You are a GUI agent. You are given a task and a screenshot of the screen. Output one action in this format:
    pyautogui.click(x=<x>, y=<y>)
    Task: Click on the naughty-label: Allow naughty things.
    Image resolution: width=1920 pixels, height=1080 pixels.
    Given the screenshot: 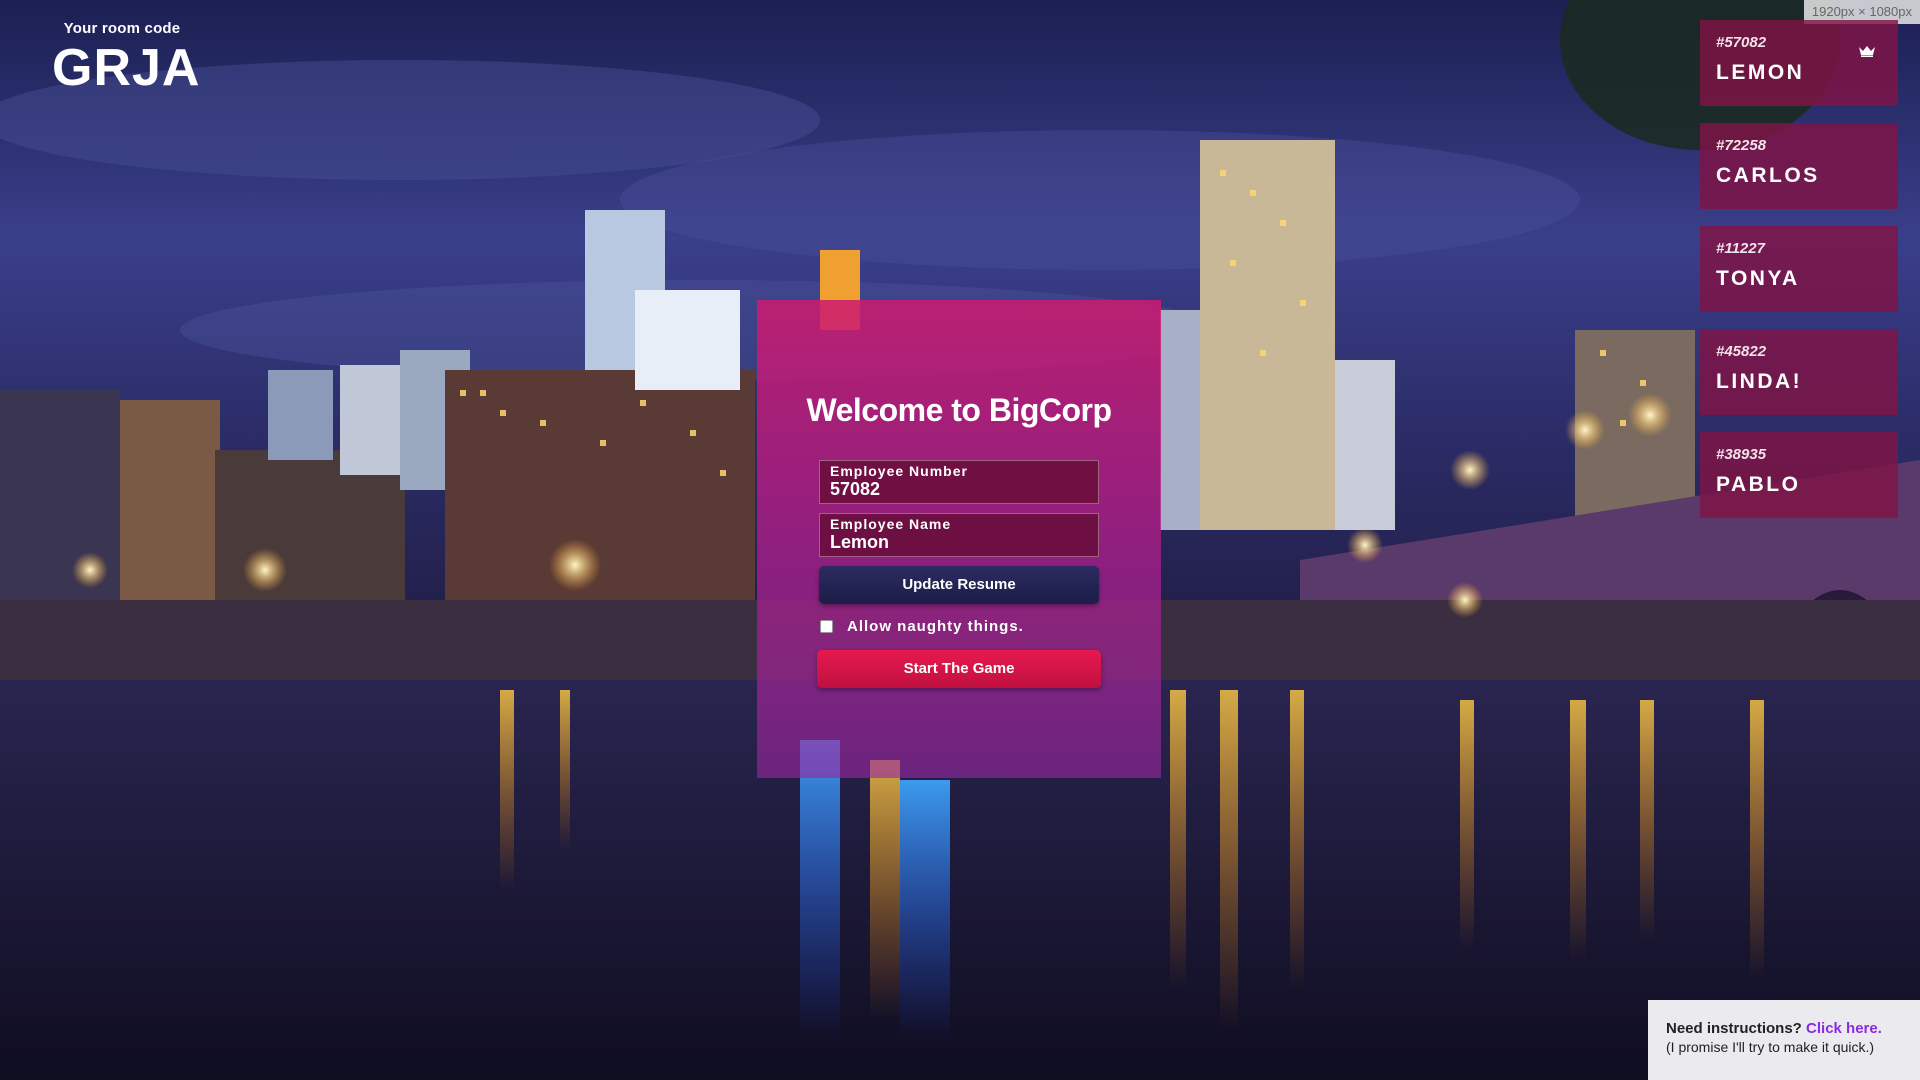 What is the action you would take?
    pyautogui.click(x=935, y=626)
    